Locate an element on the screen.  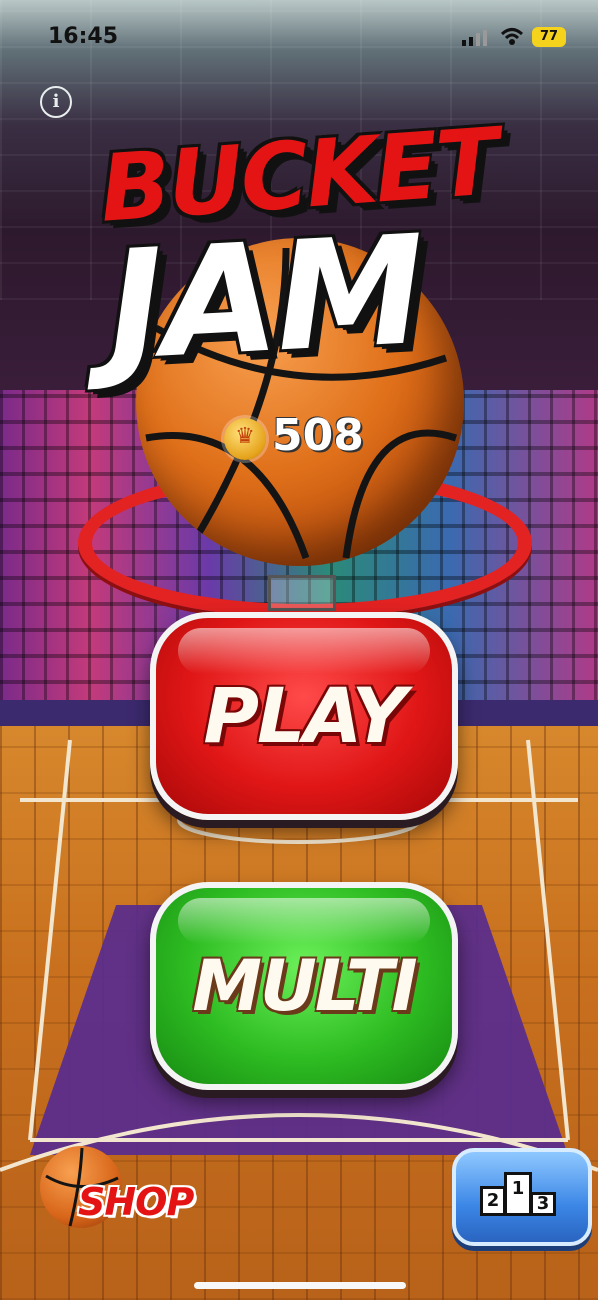
shop-button: SHOP is located at coordinates (136, 1202).